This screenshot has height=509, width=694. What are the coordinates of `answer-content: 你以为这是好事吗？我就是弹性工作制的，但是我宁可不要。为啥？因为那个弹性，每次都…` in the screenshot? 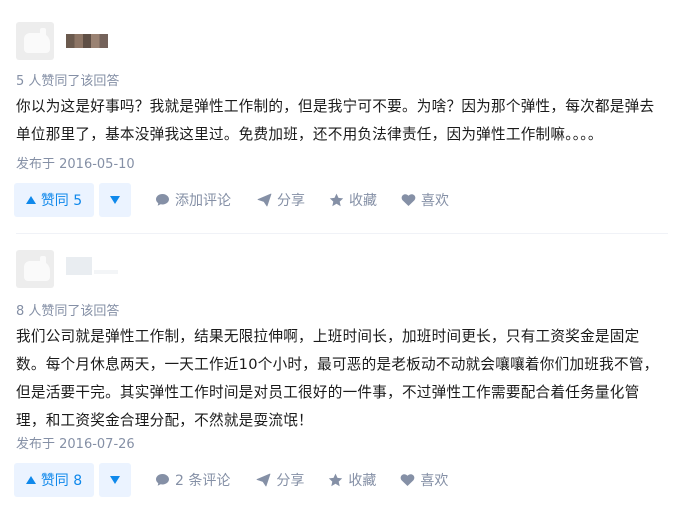 It's located at (346, 121).